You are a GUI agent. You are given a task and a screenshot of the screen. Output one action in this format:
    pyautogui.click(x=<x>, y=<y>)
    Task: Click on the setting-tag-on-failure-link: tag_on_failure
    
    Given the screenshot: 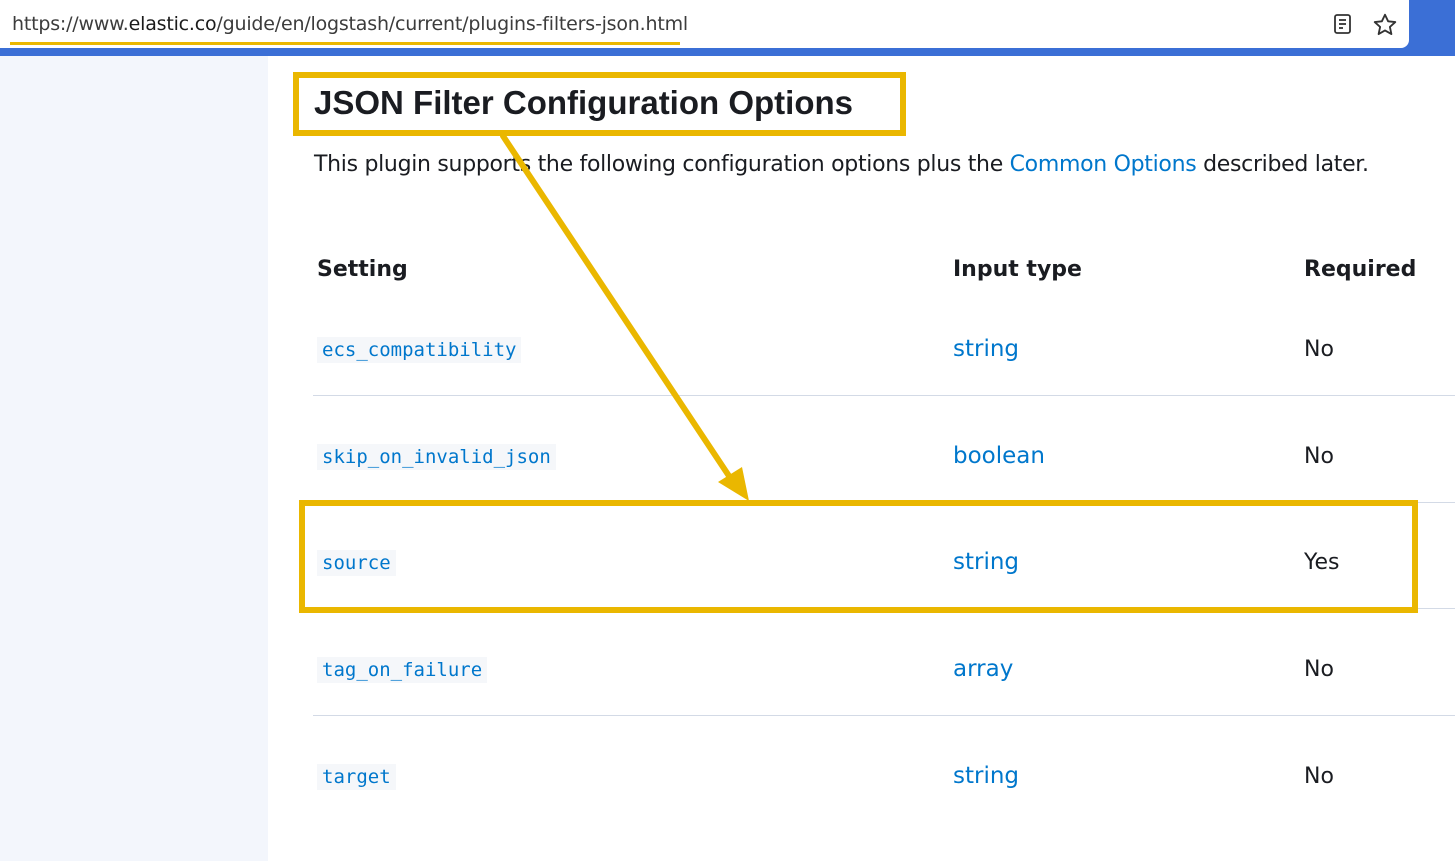 What is the action you would take?
    pyautogui.click(x=402, y=670)
    